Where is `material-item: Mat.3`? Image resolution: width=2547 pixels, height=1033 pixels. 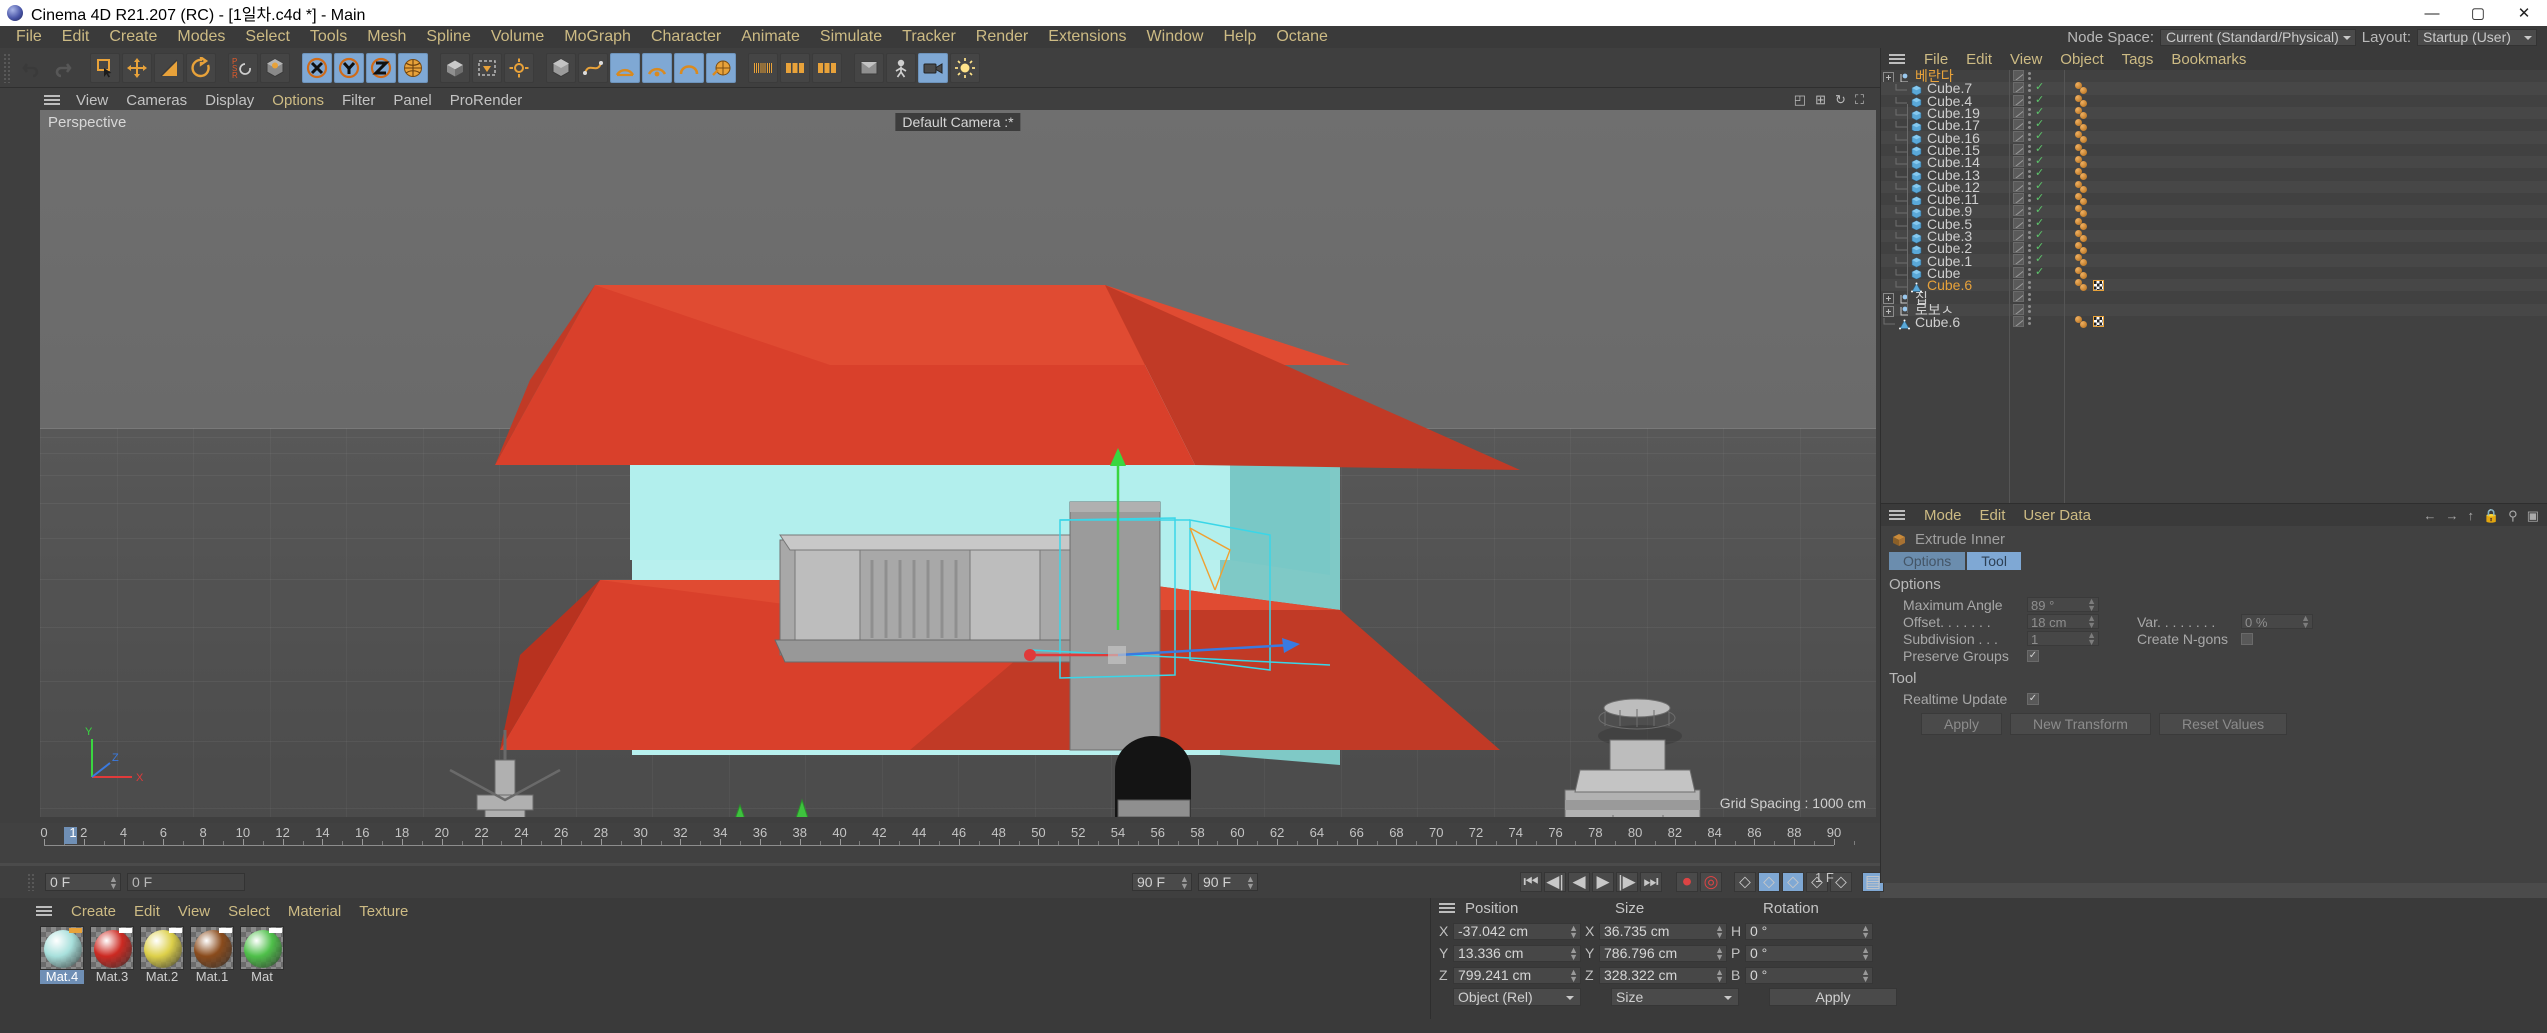 material-item: Mat.3 is located at coordinates (112, 955).